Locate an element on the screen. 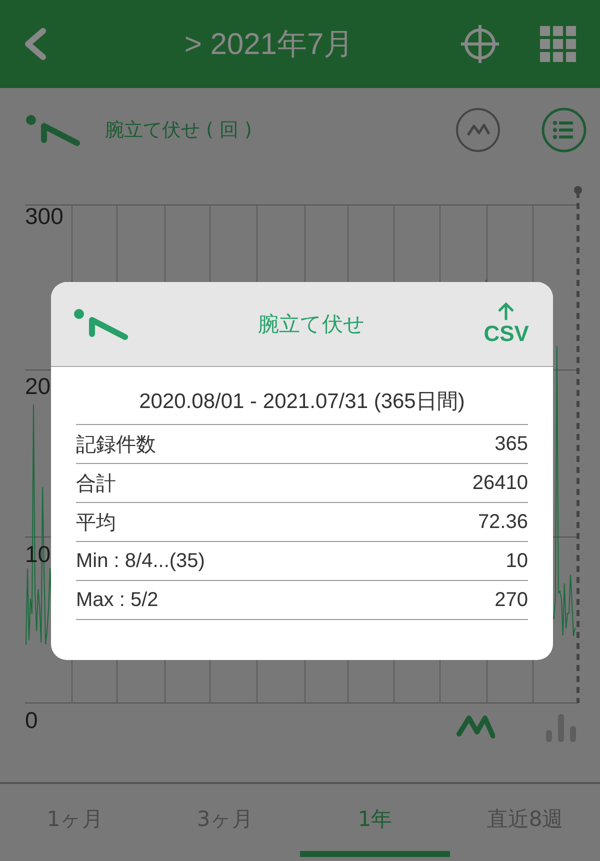 The width and height of the screenshot is (600, 861). list-icon is located at coordinates (564, 130).